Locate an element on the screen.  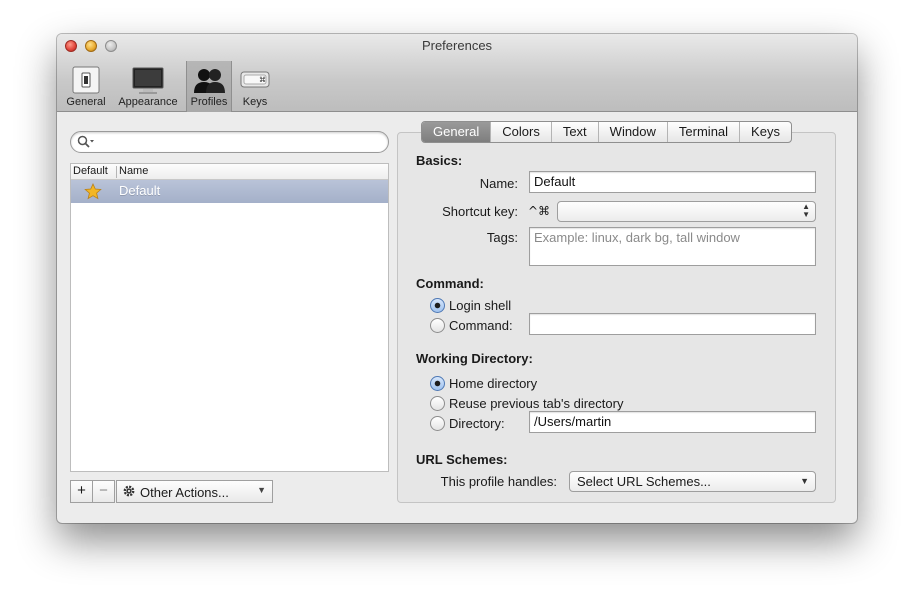
toolbar-appearance-label: Appearance is located at coordinates (148, 102).